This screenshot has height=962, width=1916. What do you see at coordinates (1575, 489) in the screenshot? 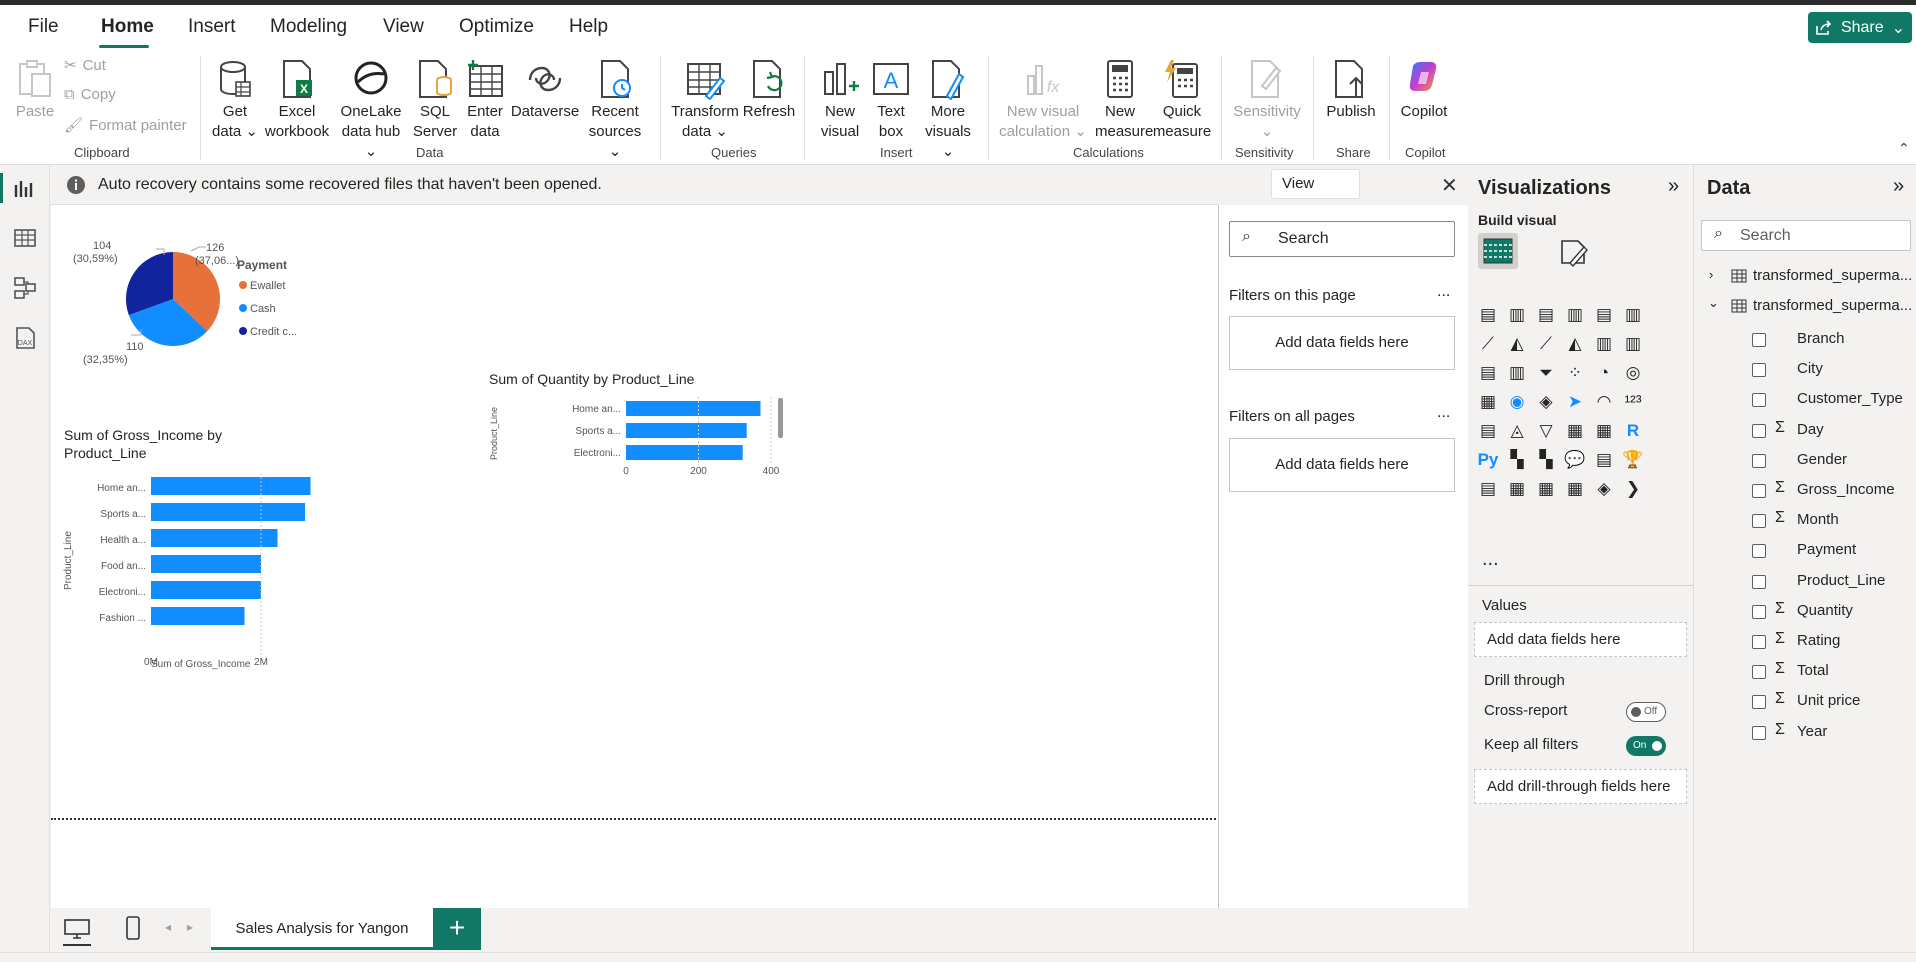
I see `metrics-icon: ▦` at bounding box center [1575, 489].